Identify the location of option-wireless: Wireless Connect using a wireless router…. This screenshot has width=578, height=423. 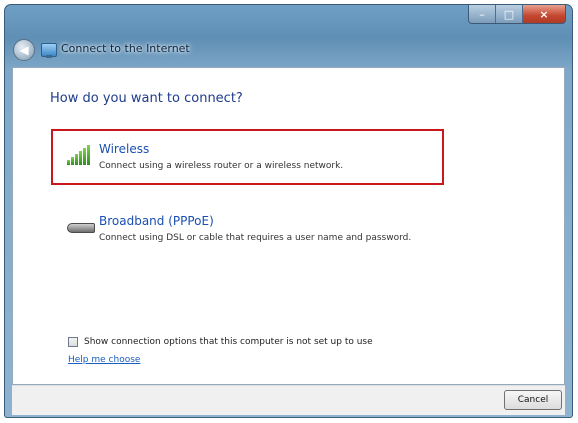
(247, 157).